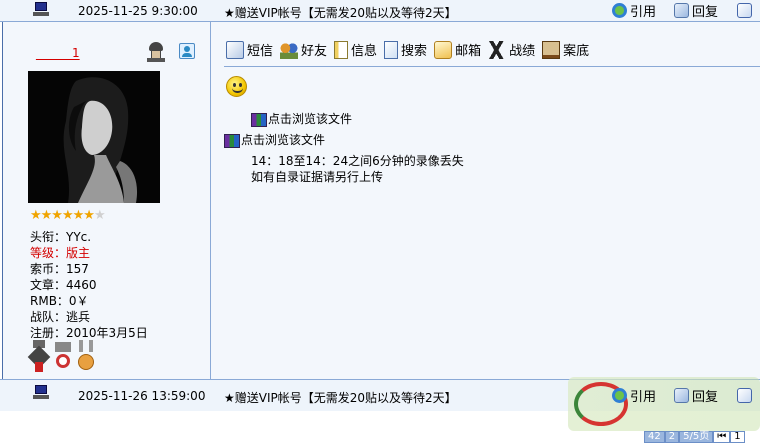 The width and height of the screenshot is (760, 443). I want to click on user-title: 头衔：YYc., so click(61, 237).